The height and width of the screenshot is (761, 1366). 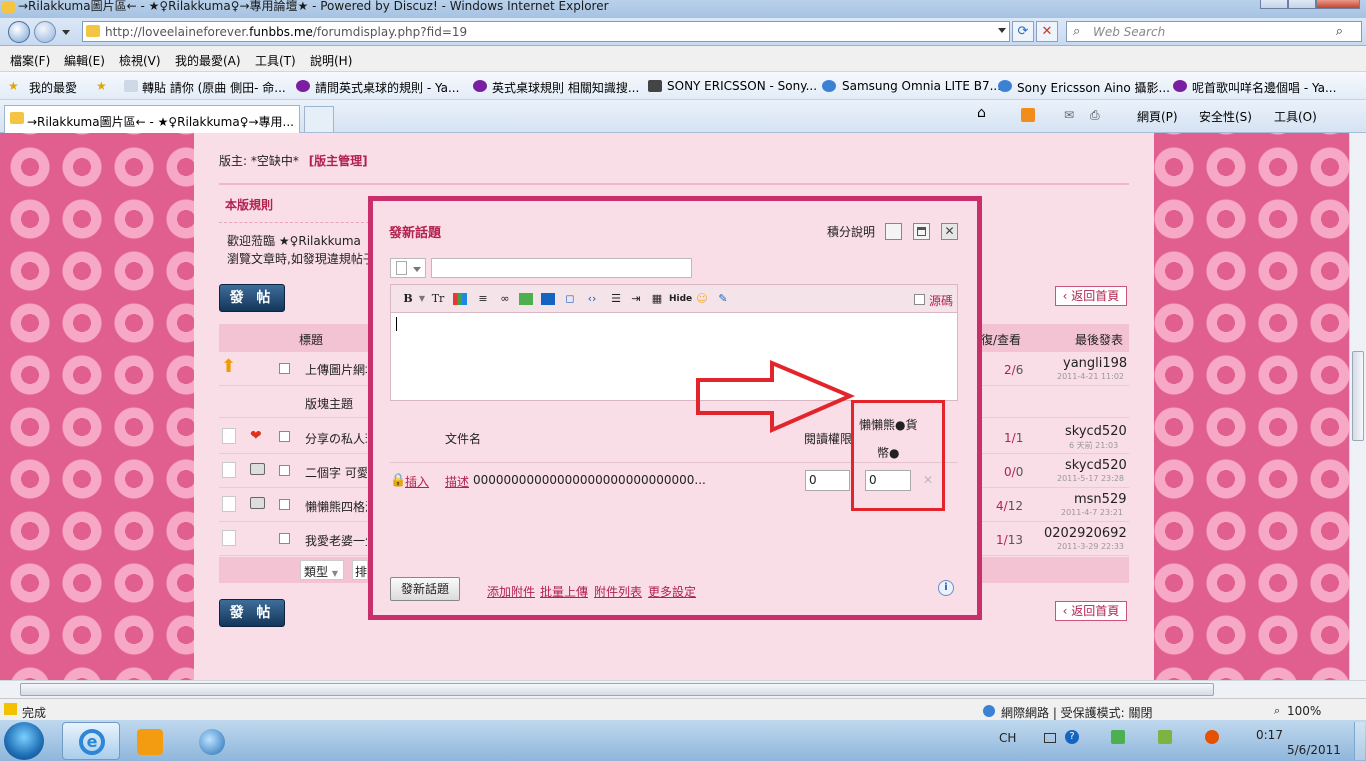 What do you see at coordinates (460, 299) in the screenshot?
I see `color-icon` at bounding box center [460, 299].